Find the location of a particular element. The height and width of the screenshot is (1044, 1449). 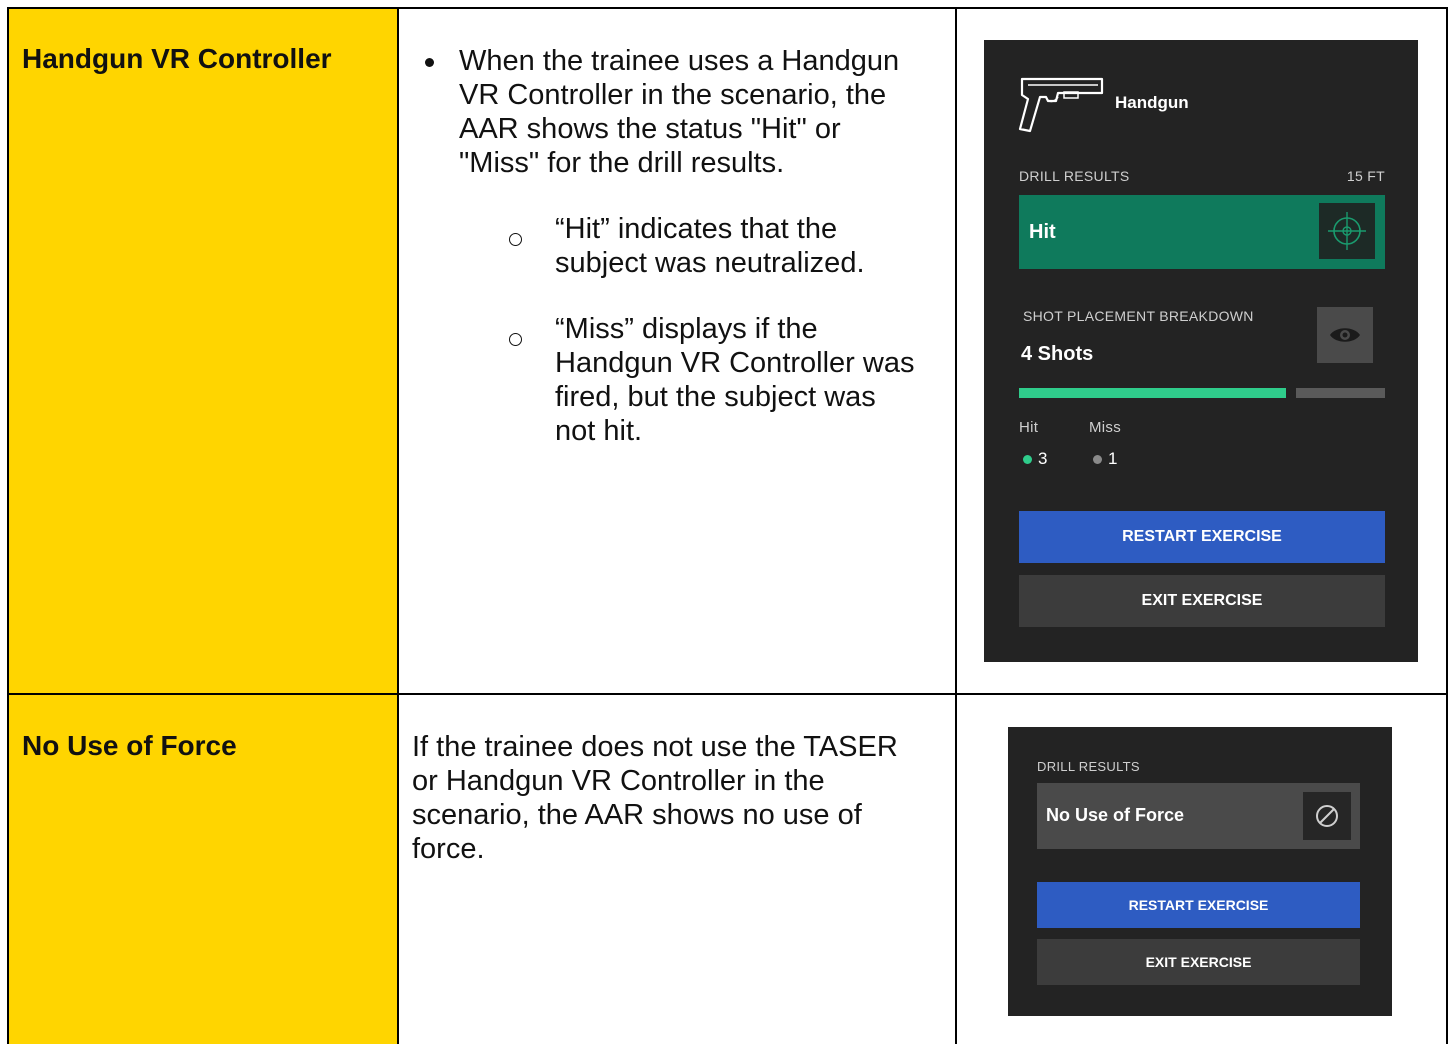

view-button is located at coordinates (1345, 335).